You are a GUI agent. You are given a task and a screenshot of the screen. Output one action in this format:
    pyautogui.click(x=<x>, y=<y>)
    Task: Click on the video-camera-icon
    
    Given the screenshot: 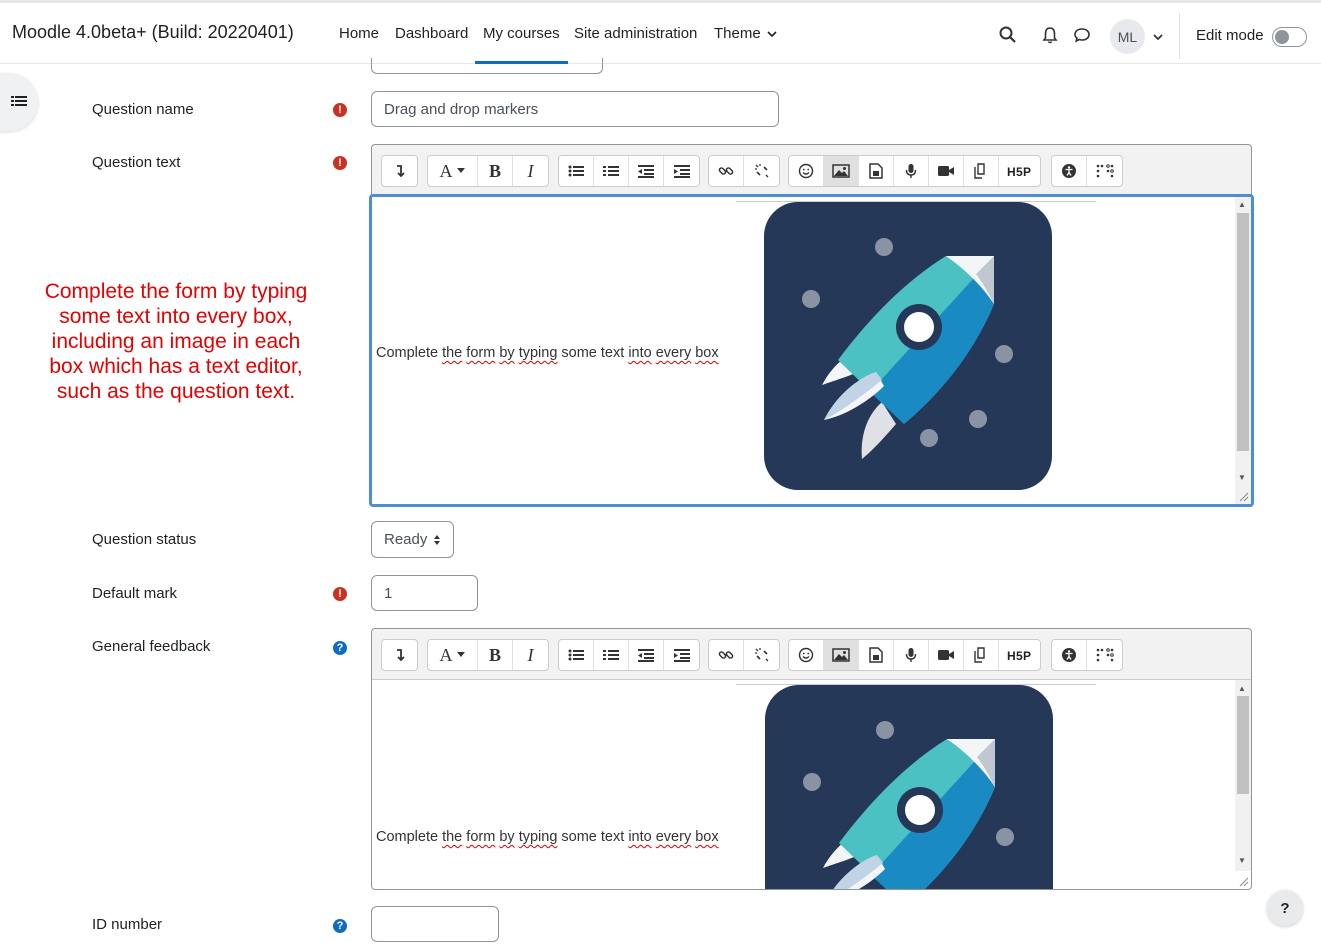 What is the action you would take?
    pyautogui.click(x=946, y=655)
    